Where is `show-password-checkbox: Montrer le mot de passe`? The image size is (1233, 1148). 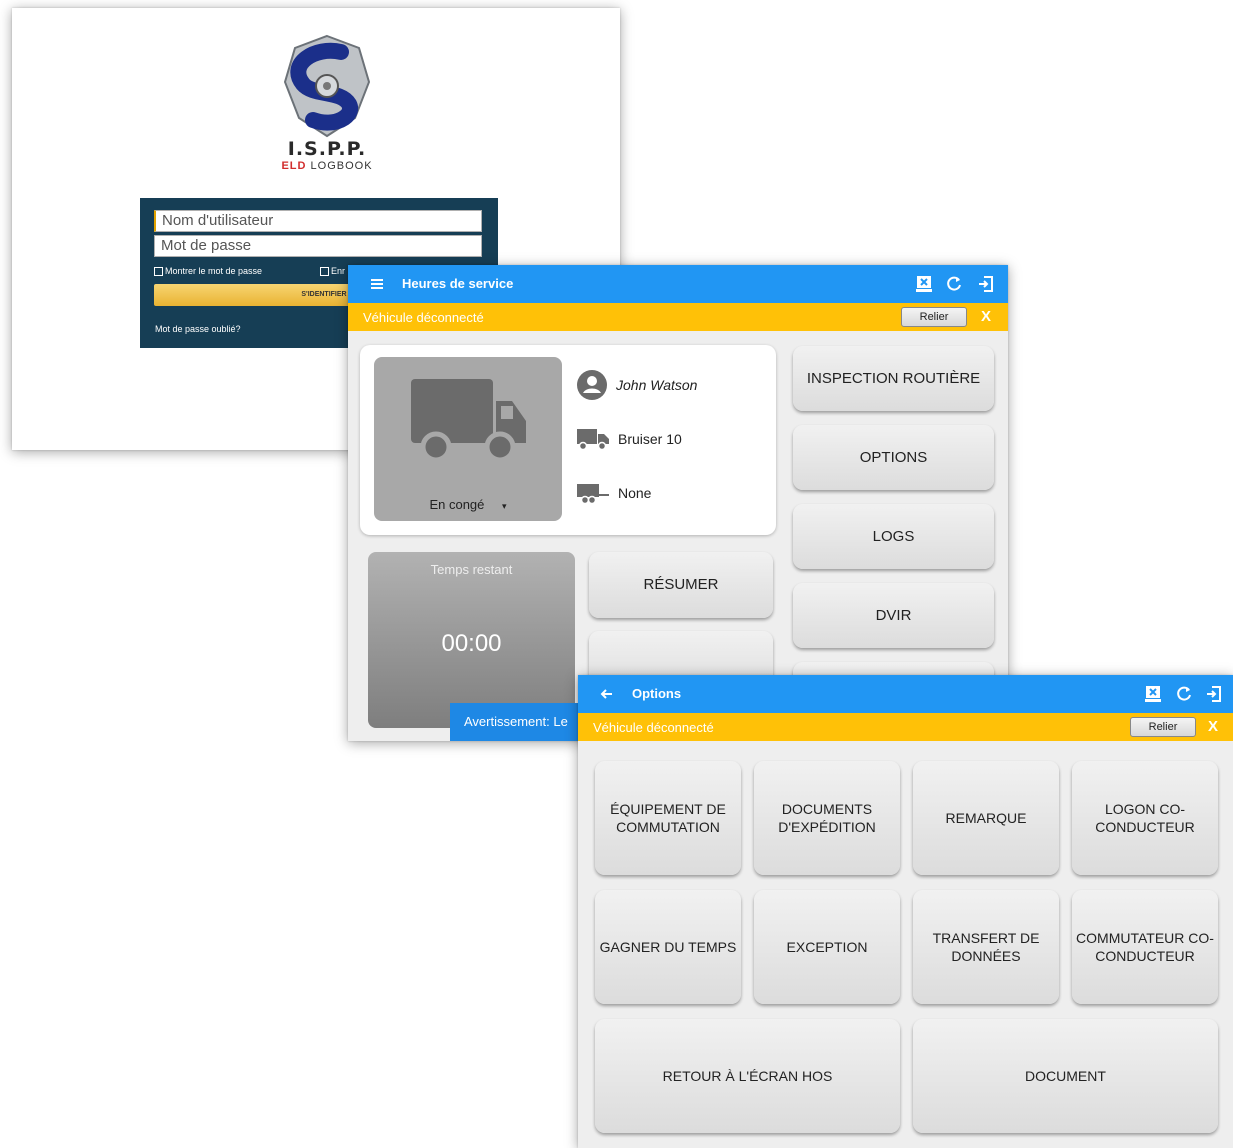 show-password-checkbox: Montrer le mot de passe is located at coordinates (208, 271).